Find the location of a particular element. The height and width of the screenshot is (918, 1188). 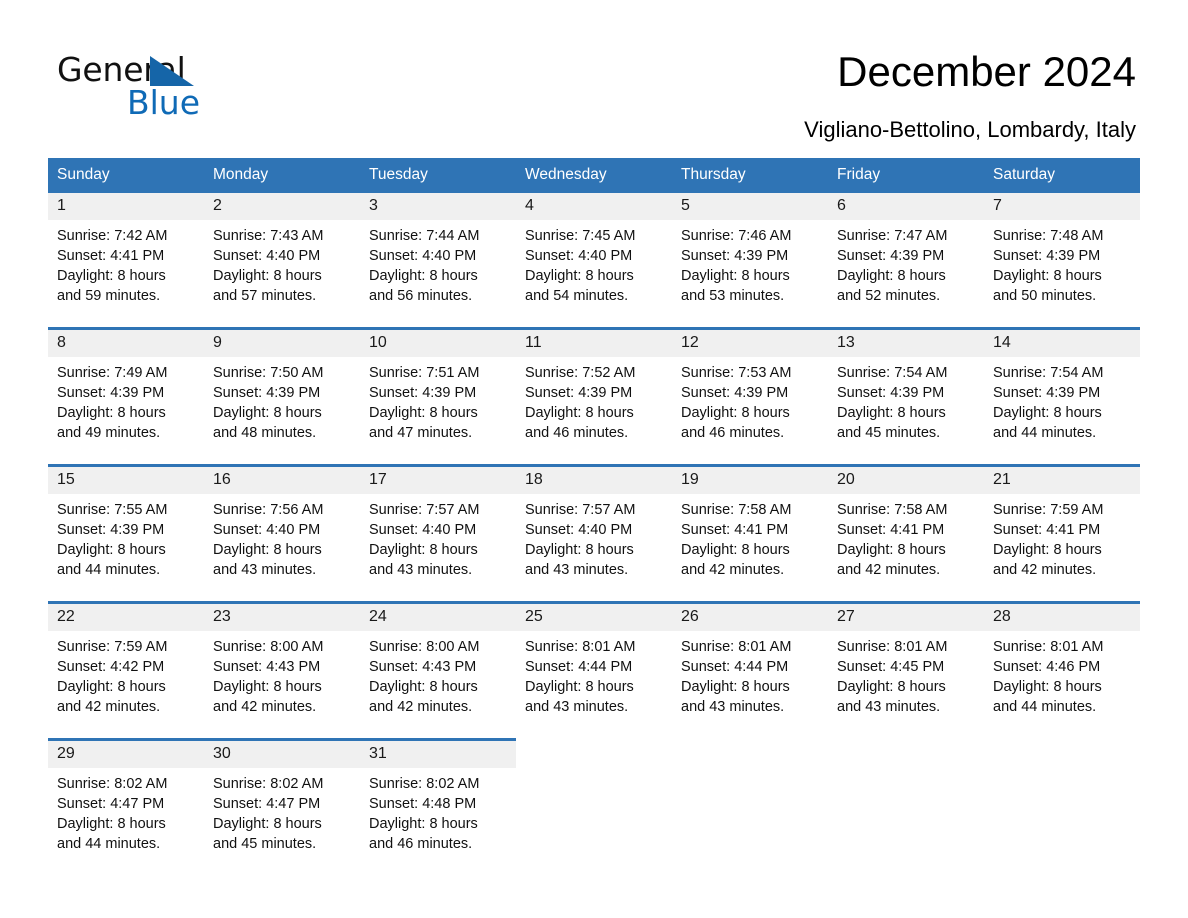

day-info-daylight2: and 52 minutes. is located at coordinates (889, 296).